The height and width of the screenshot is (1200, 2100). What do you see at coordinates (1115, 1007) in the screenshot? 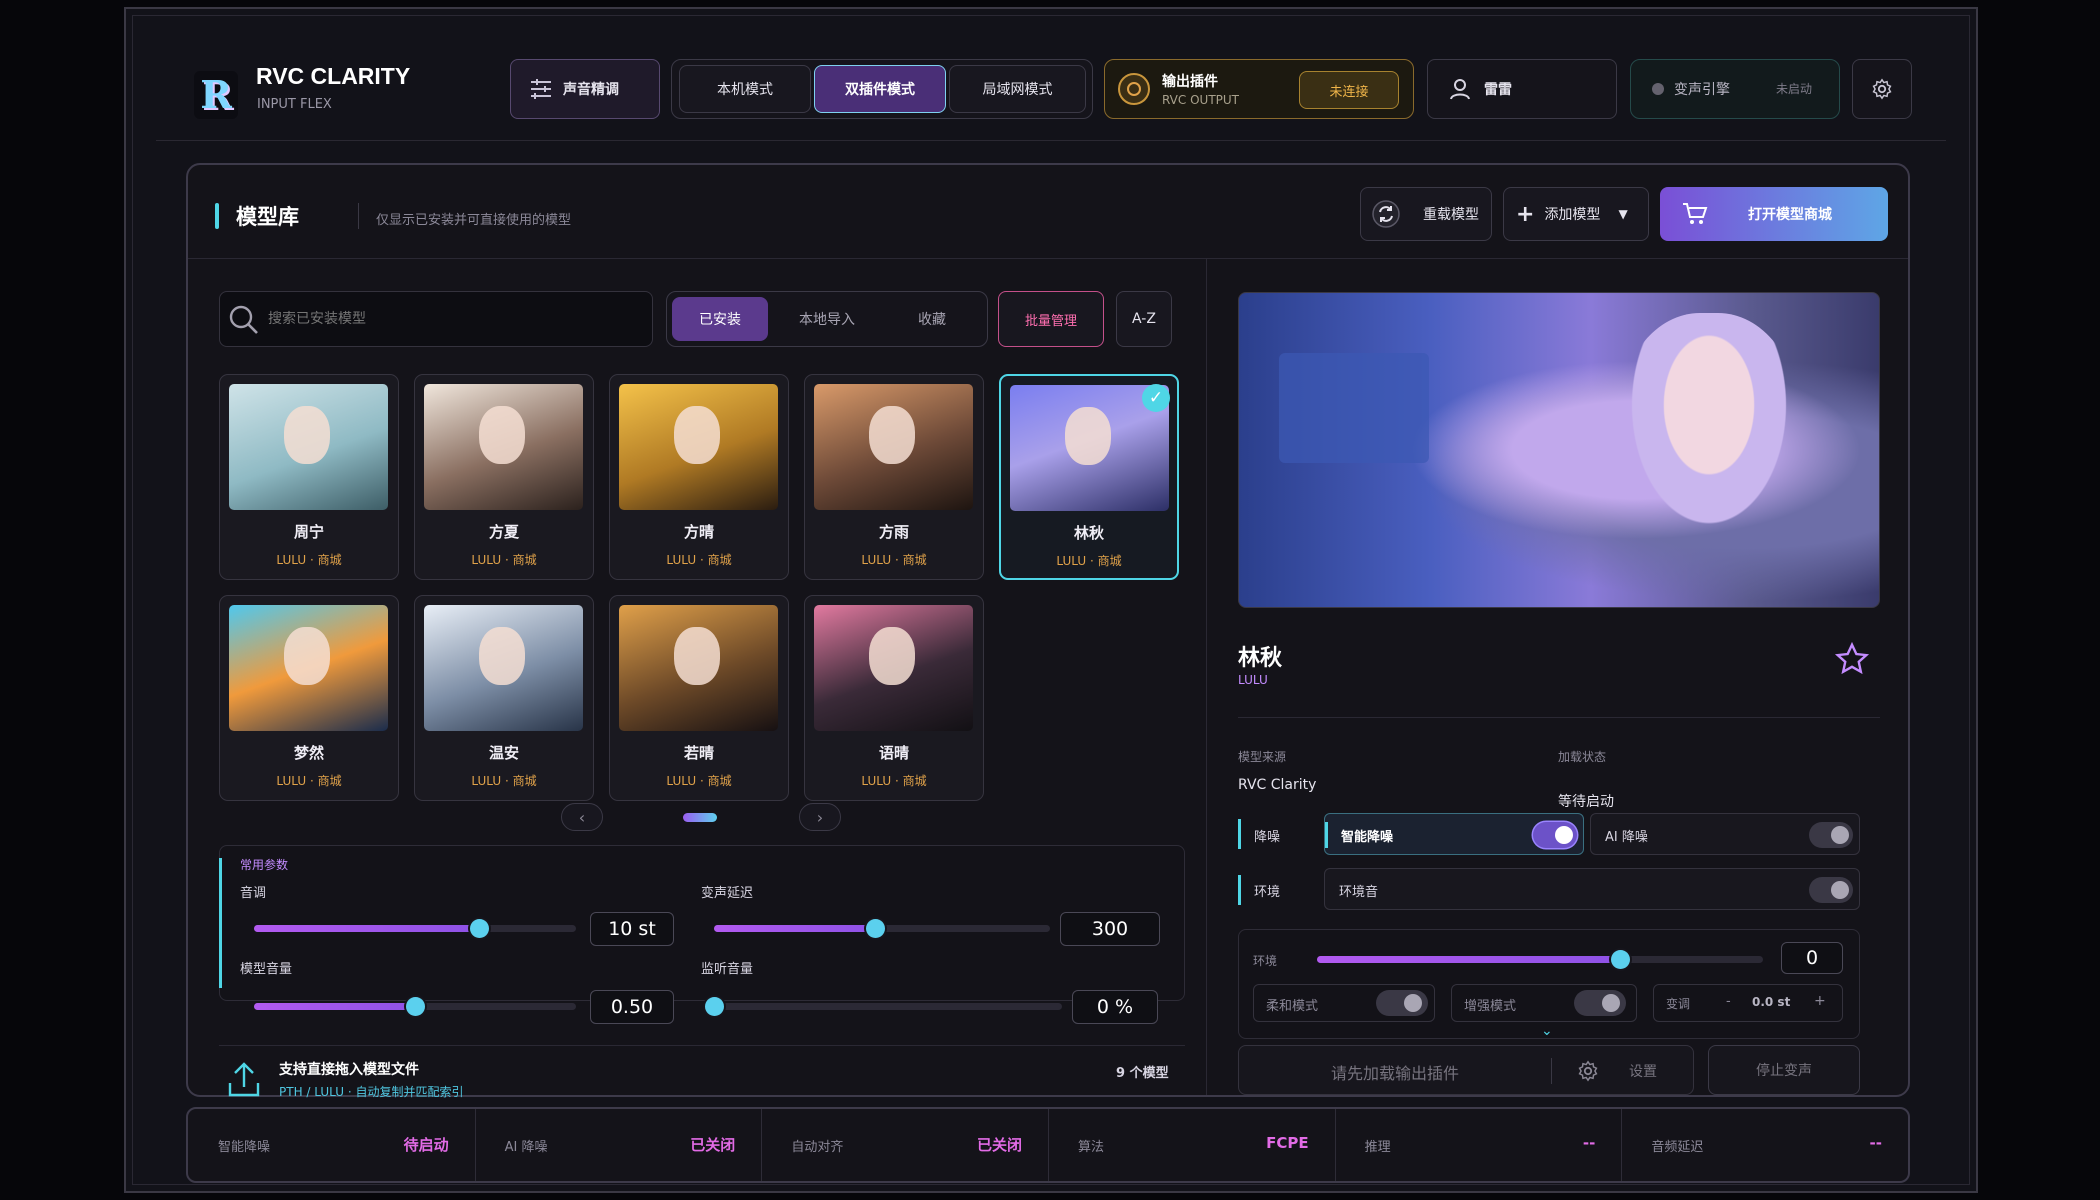
I see `monitor-volume-value: 0 %` at bounding box center [1115, 1007].